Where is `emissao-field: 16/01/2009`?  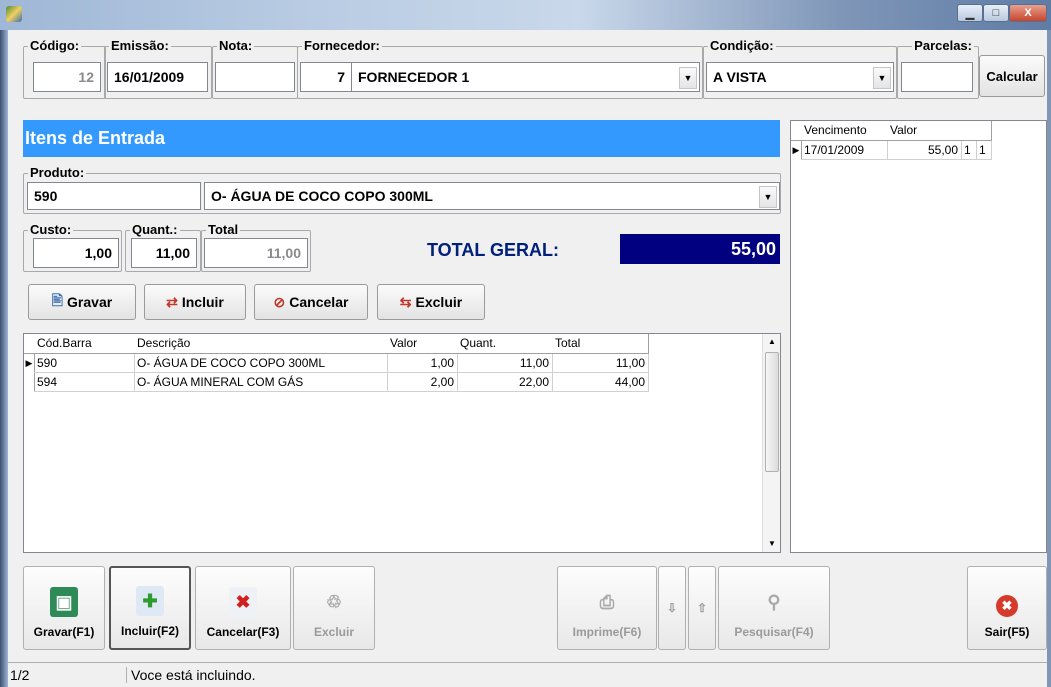
emissao-field: 16/01/2009 is located at coordinates (157, 77).